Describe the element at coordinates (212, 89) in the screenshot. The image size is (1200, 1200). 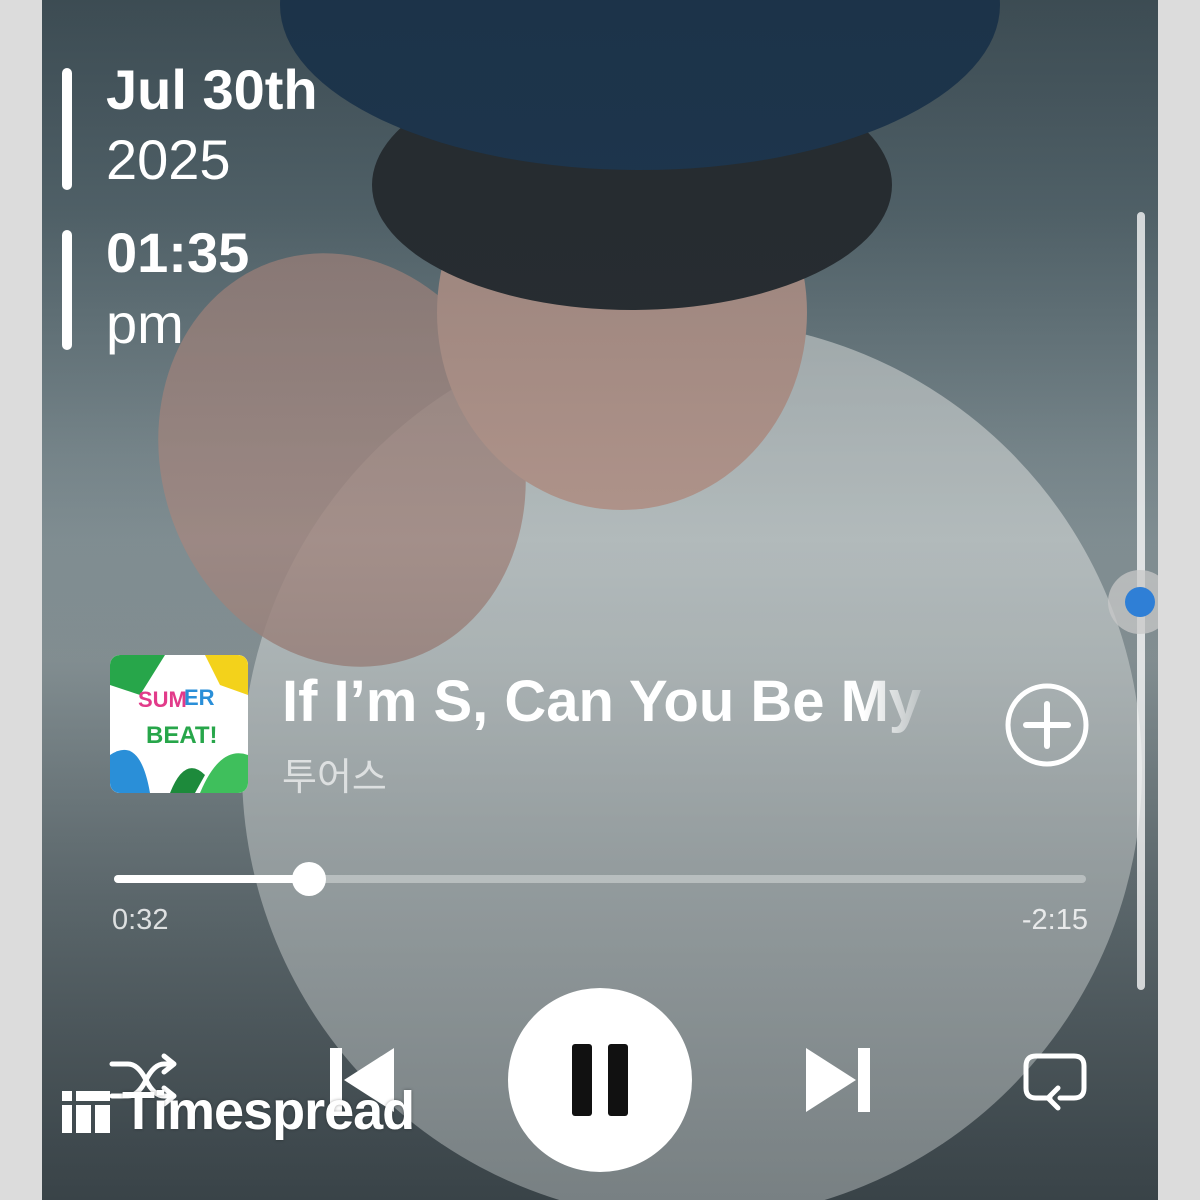
I see `date-month-day: Jul 30th` at that location.